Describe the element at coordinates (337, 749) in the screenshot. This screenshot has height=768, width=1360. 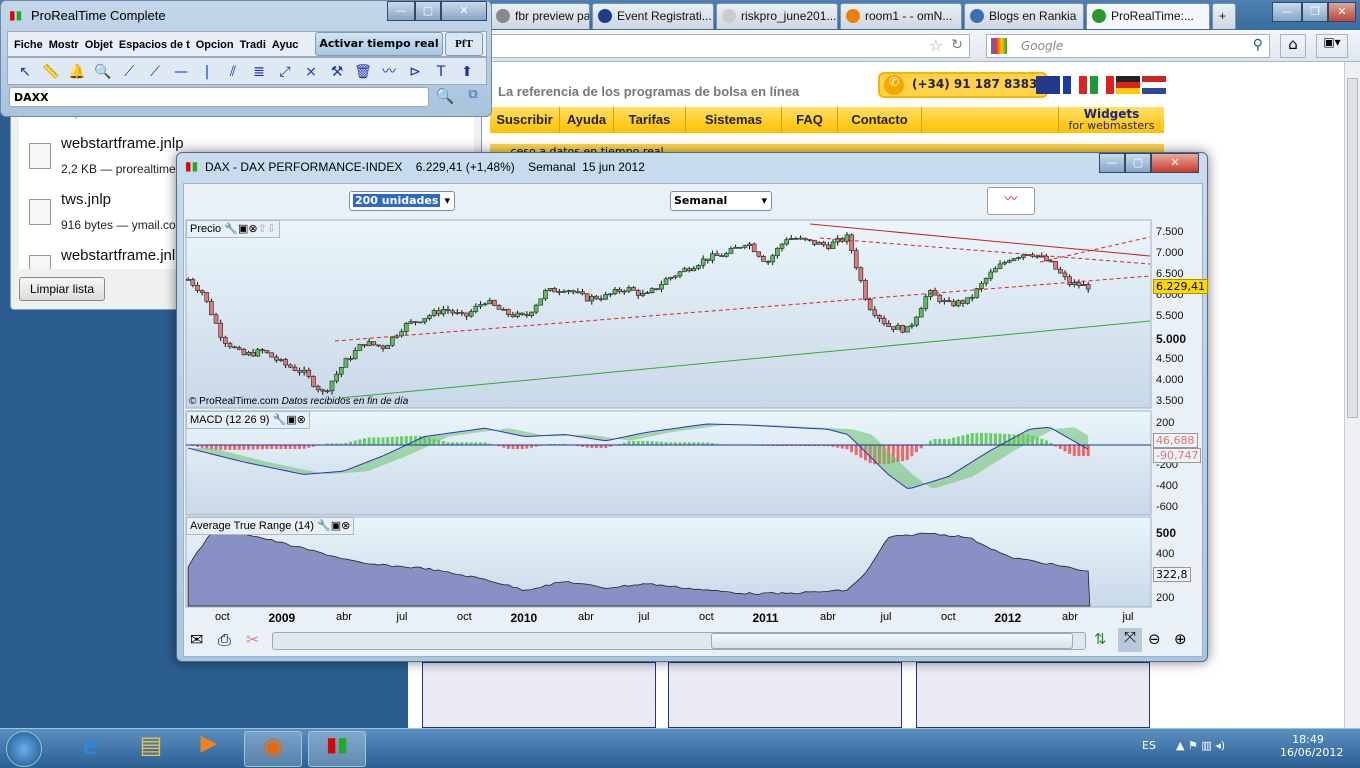
I see `prorealtime-taskbar-icon: ▮▮` at that location.